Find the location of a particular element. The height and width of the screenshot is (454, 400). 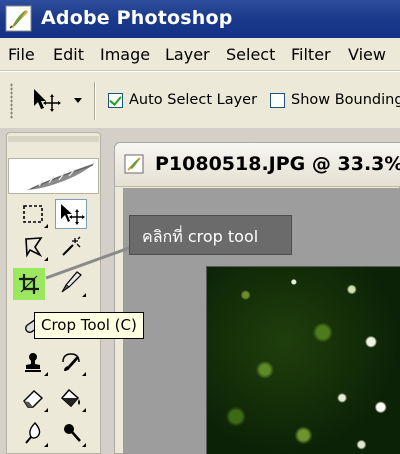

paint-bucket-icon is located at coordinates (70, 398).